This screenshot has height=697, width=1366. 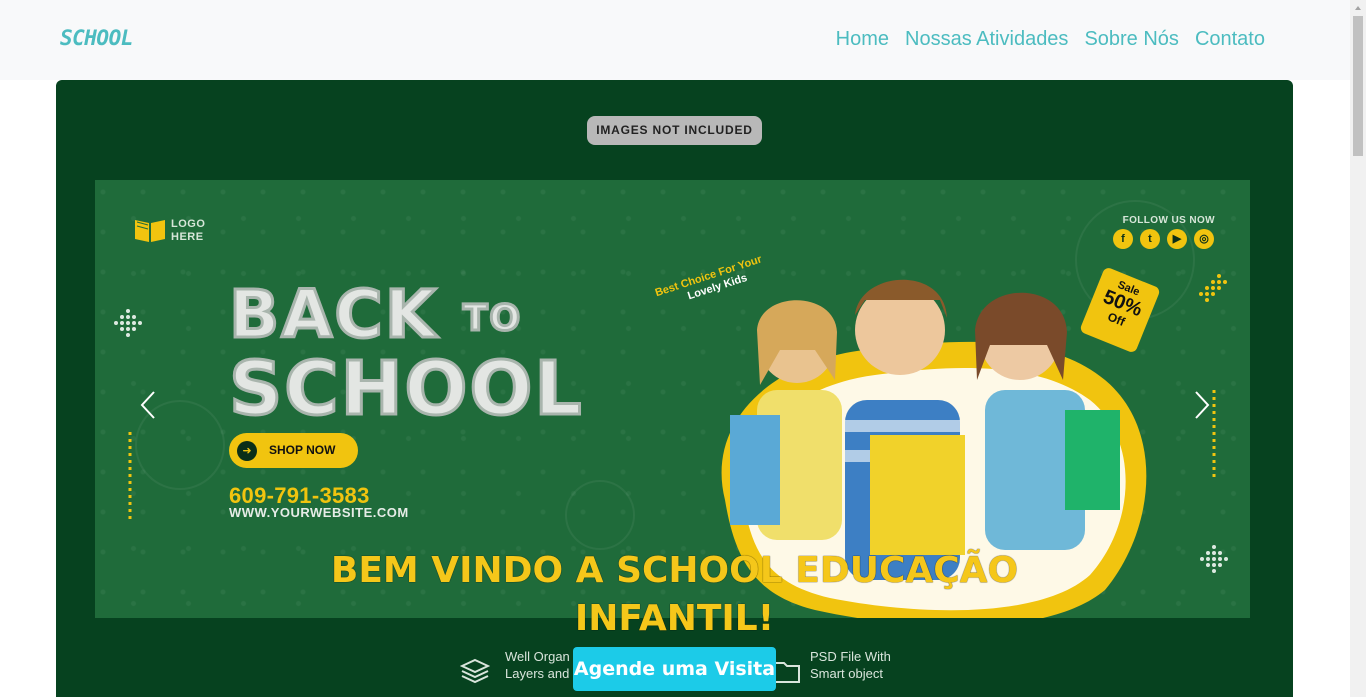 What do you see at coordinates (319, 512) in the screenshot?
I see `website-url: WWW.YOURWEBSITE.COM` at bounding box center [319, 512].